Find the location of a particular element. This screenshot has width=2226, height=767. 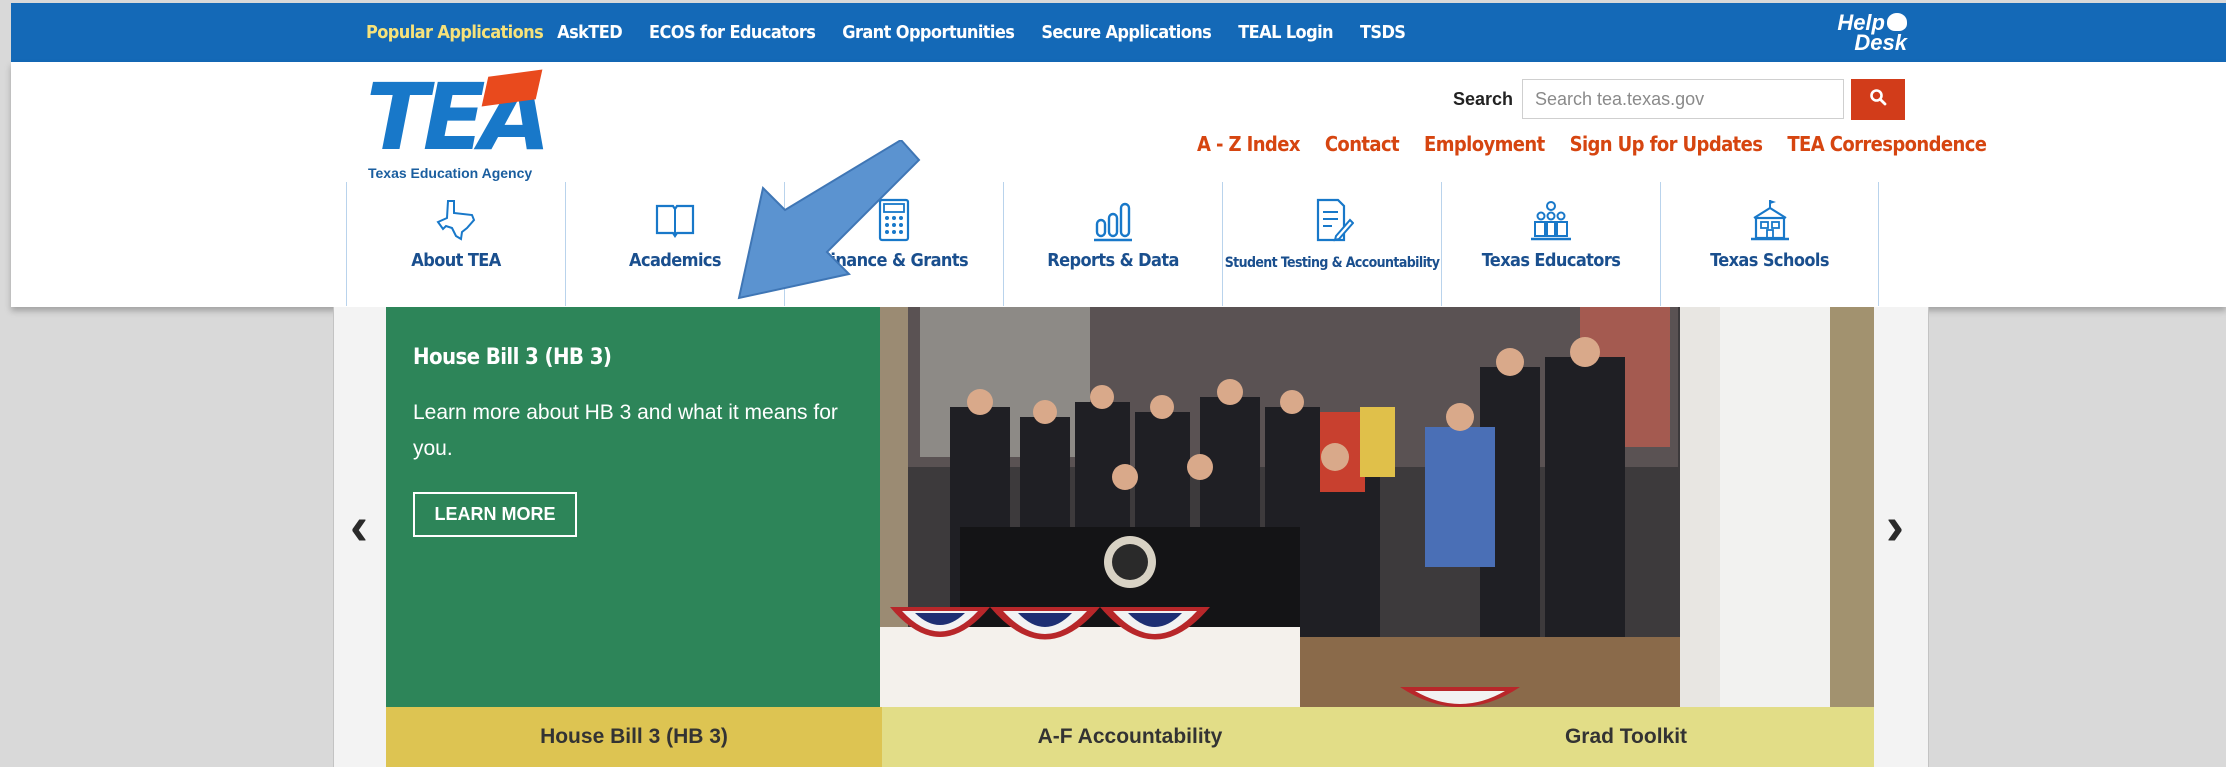

search-label: Search is located at coordinates (1483, 99).